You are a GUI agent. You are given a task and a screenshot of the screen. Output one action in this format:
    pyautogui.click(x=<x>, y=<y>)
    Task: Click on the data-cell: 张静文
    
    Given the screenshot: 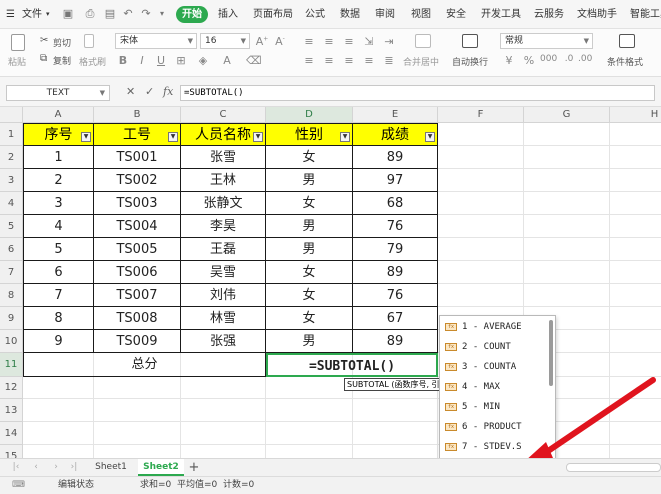 What is the action you would take?
    pyautogui.click(x=223, y=203)
    